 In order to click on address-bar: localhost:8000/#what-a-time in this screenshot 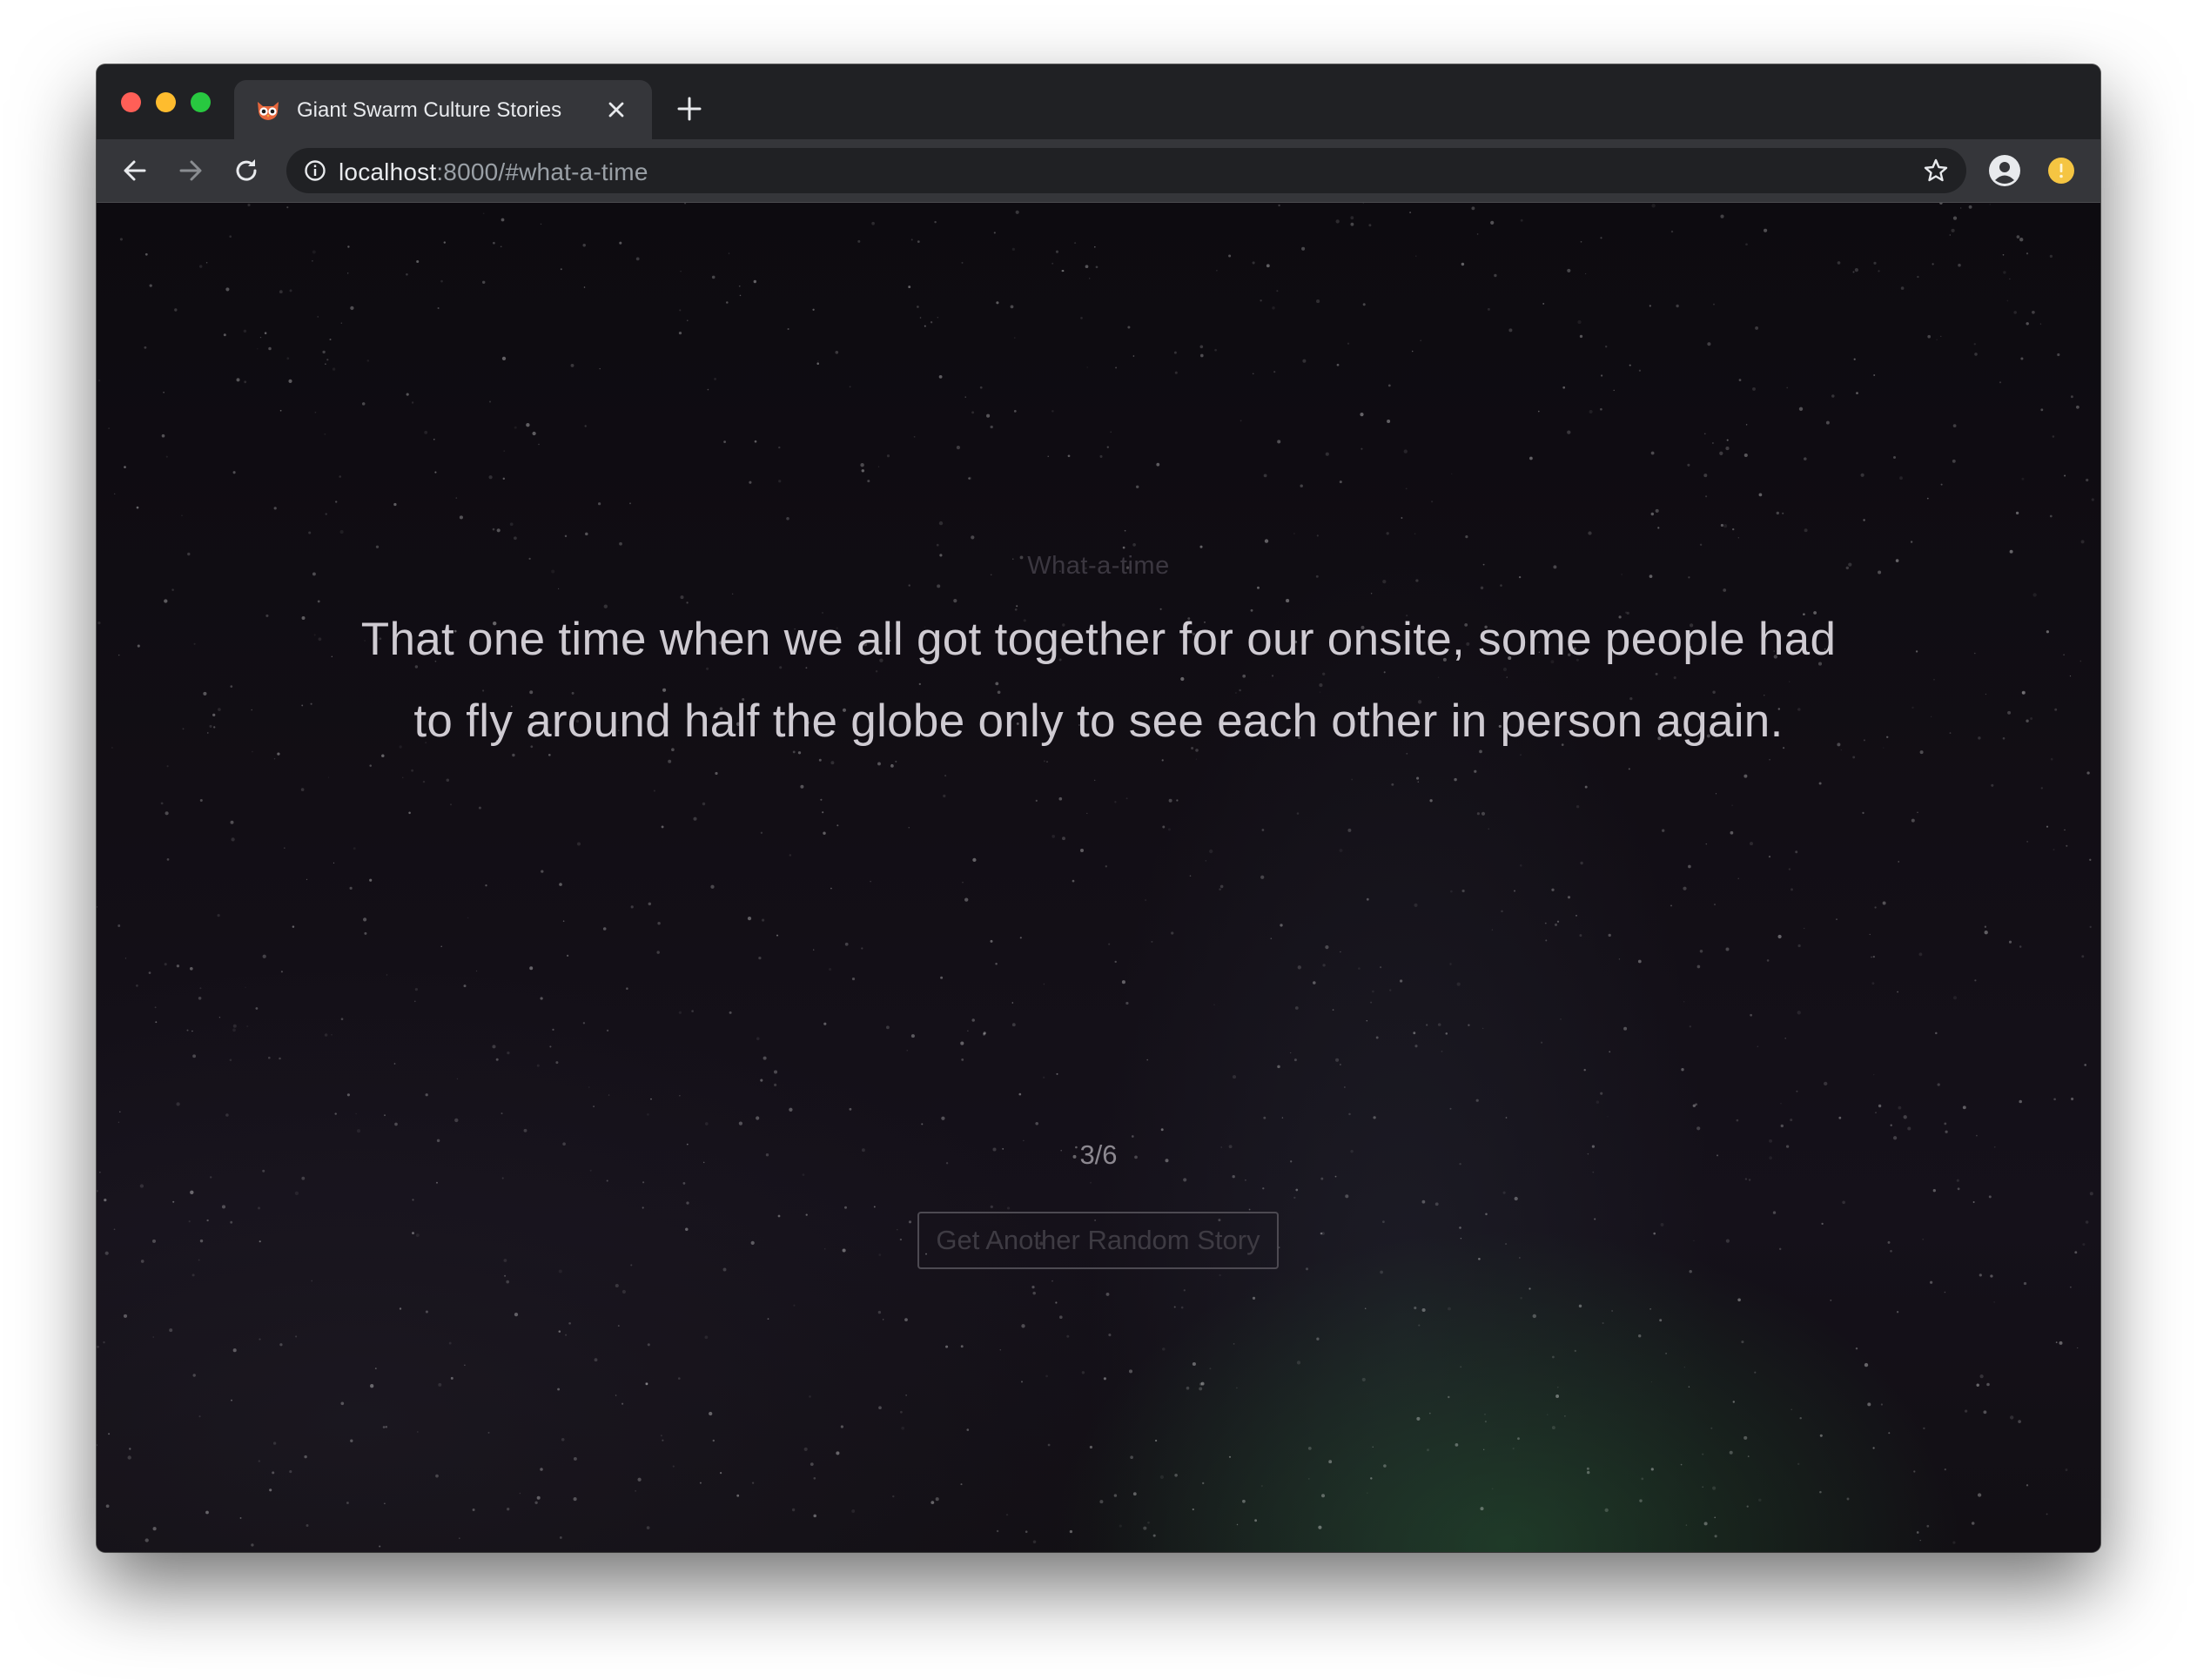, I will do `click(1126, 170)`.